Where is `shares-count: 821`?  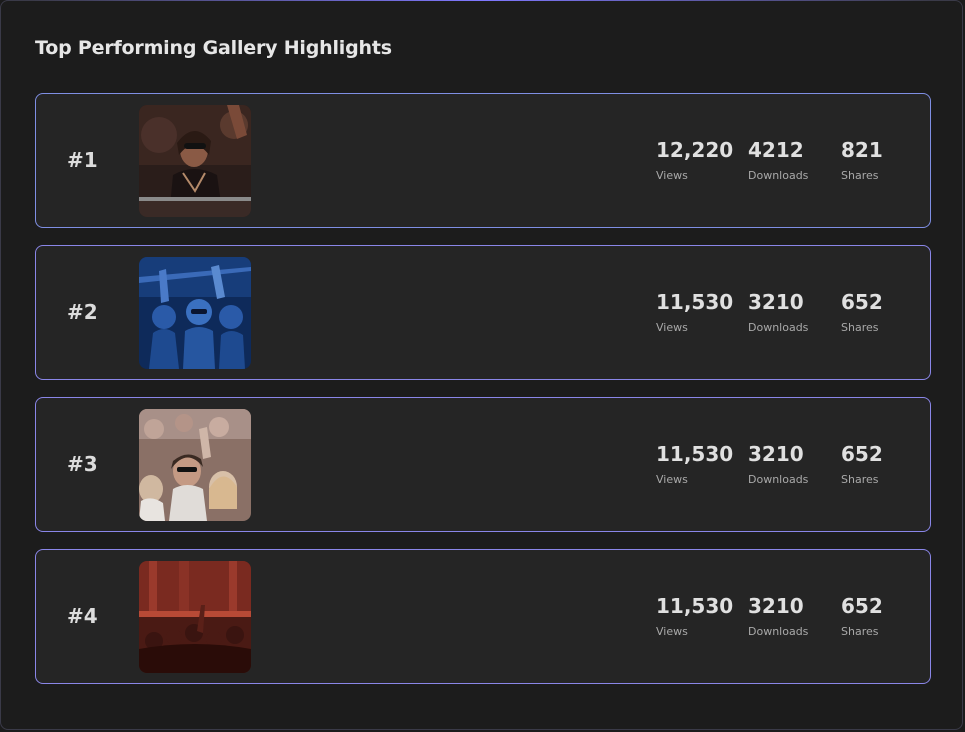
shares-count: 821 is located at coordinates (862, 150).